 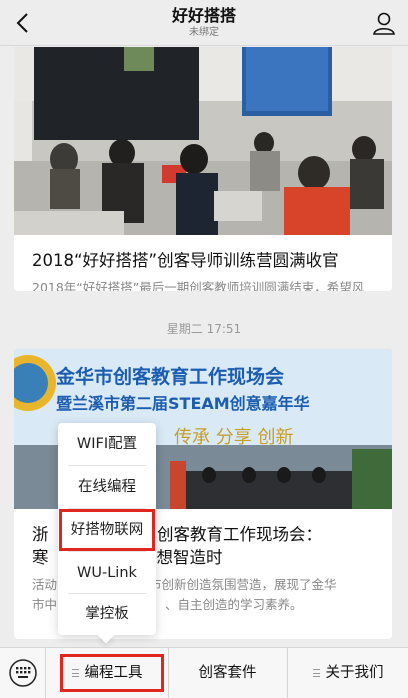 I want to click on page-title: 好好搭搭, so click(x=203, y=15).